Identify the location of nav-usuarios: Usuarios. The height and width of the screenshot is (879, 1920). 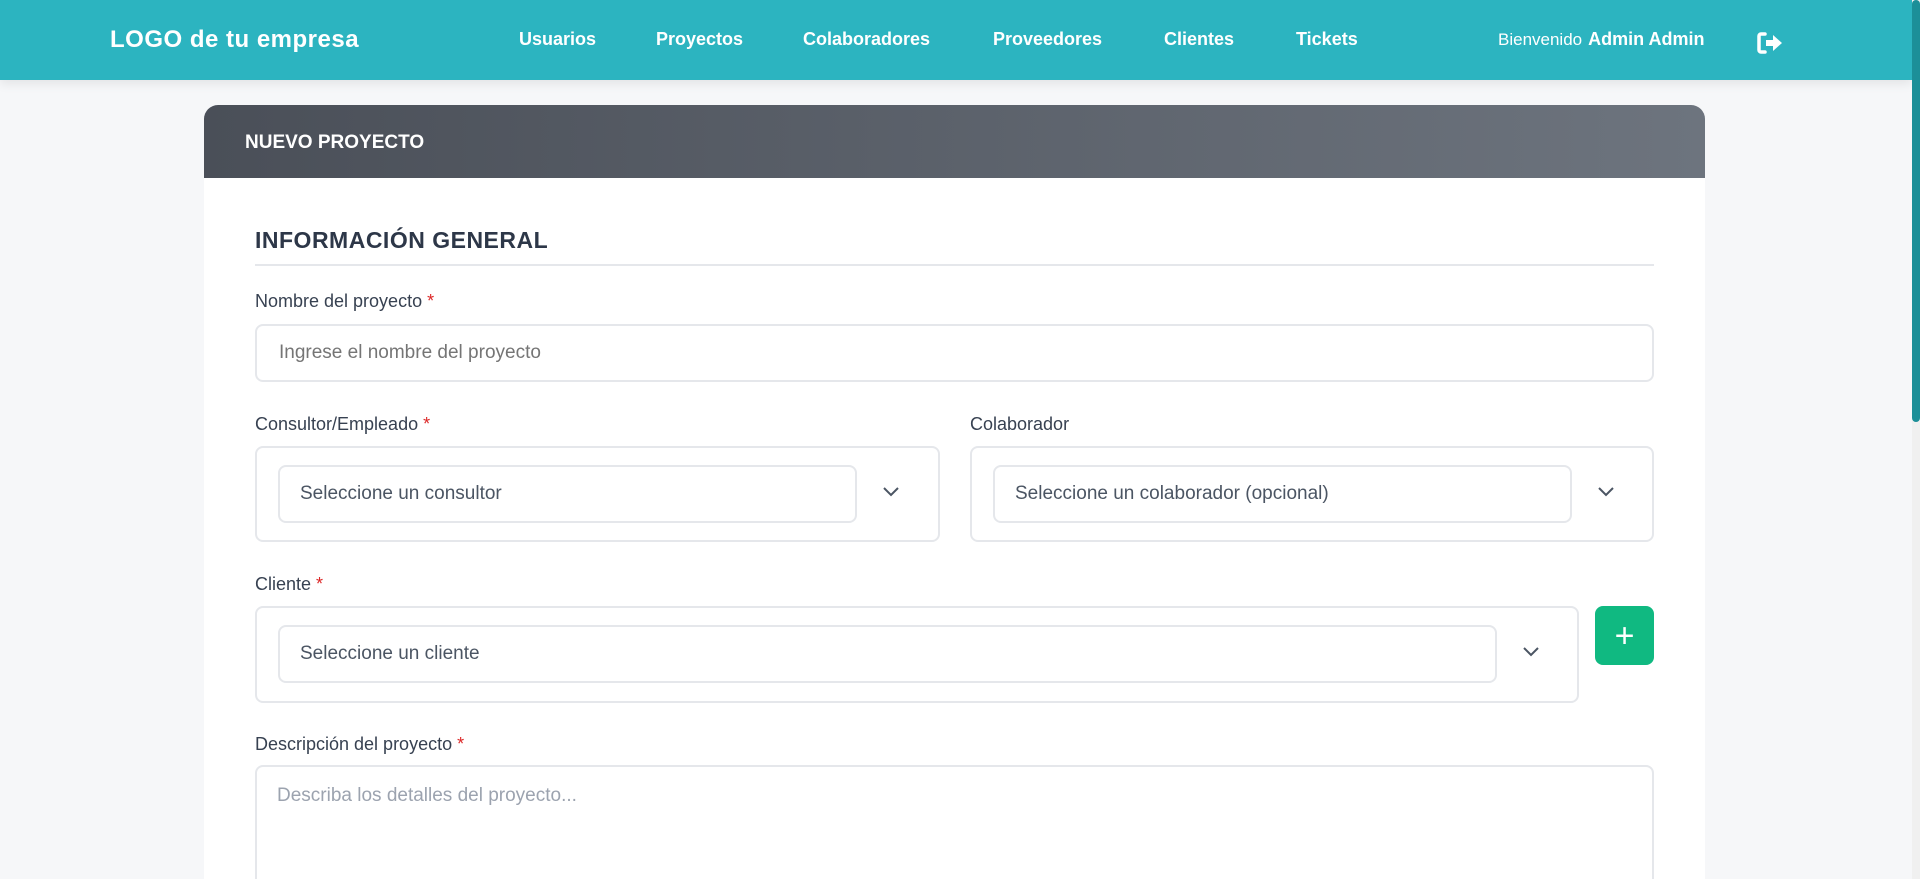
(557, 39).